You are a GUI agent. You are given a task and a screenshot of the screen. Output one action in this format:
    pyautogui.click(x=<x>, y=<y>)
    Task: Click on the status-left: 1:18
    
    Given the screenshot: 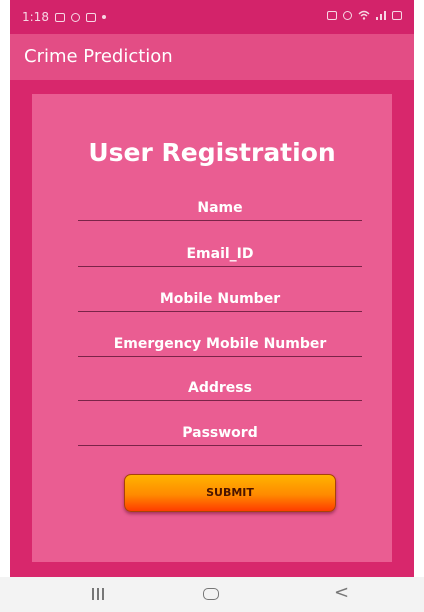 What is the action you would take?
    pyautogui.click(x=64, y=17)
    